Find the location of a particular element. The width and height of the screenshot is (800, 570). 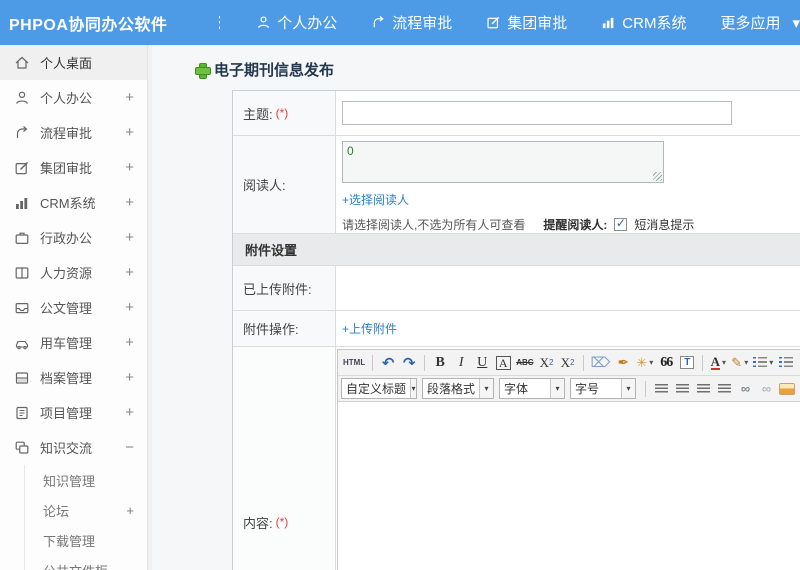

format-painter-button: ✒ is located at coordinates (623, 363).